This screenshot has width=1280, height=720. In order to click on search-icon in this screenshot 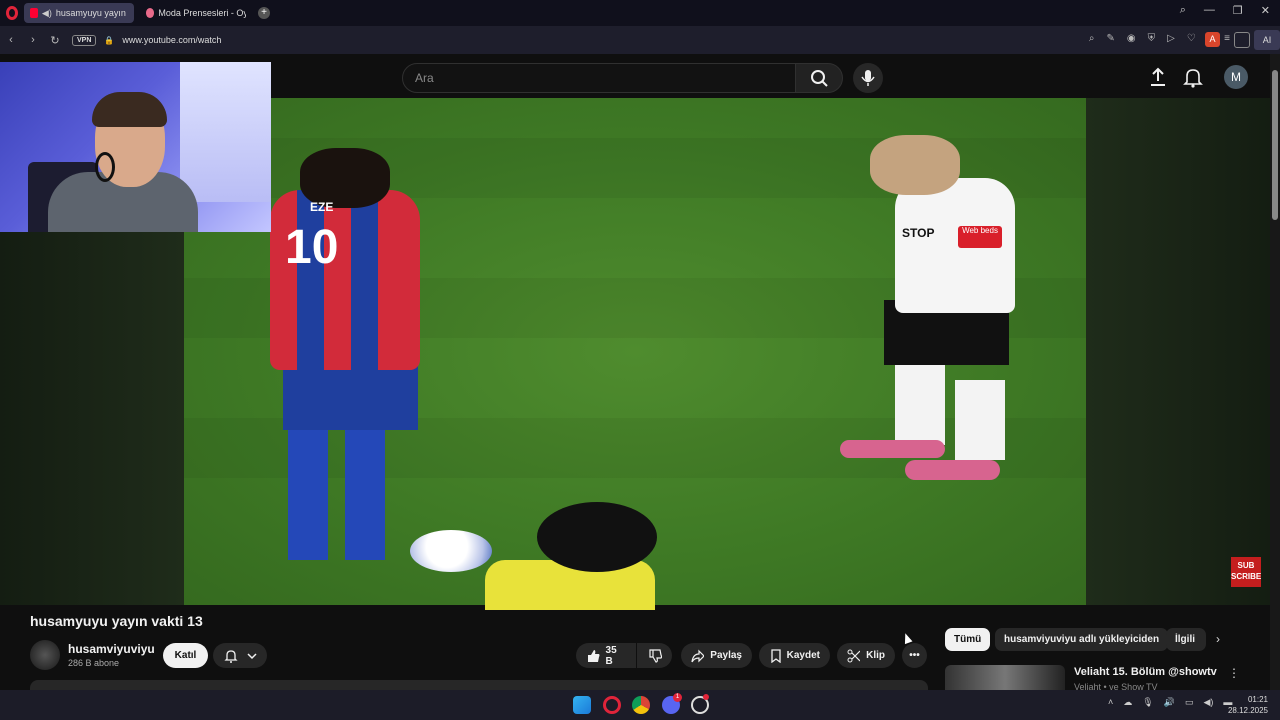, I will do `click(819, 78)`.